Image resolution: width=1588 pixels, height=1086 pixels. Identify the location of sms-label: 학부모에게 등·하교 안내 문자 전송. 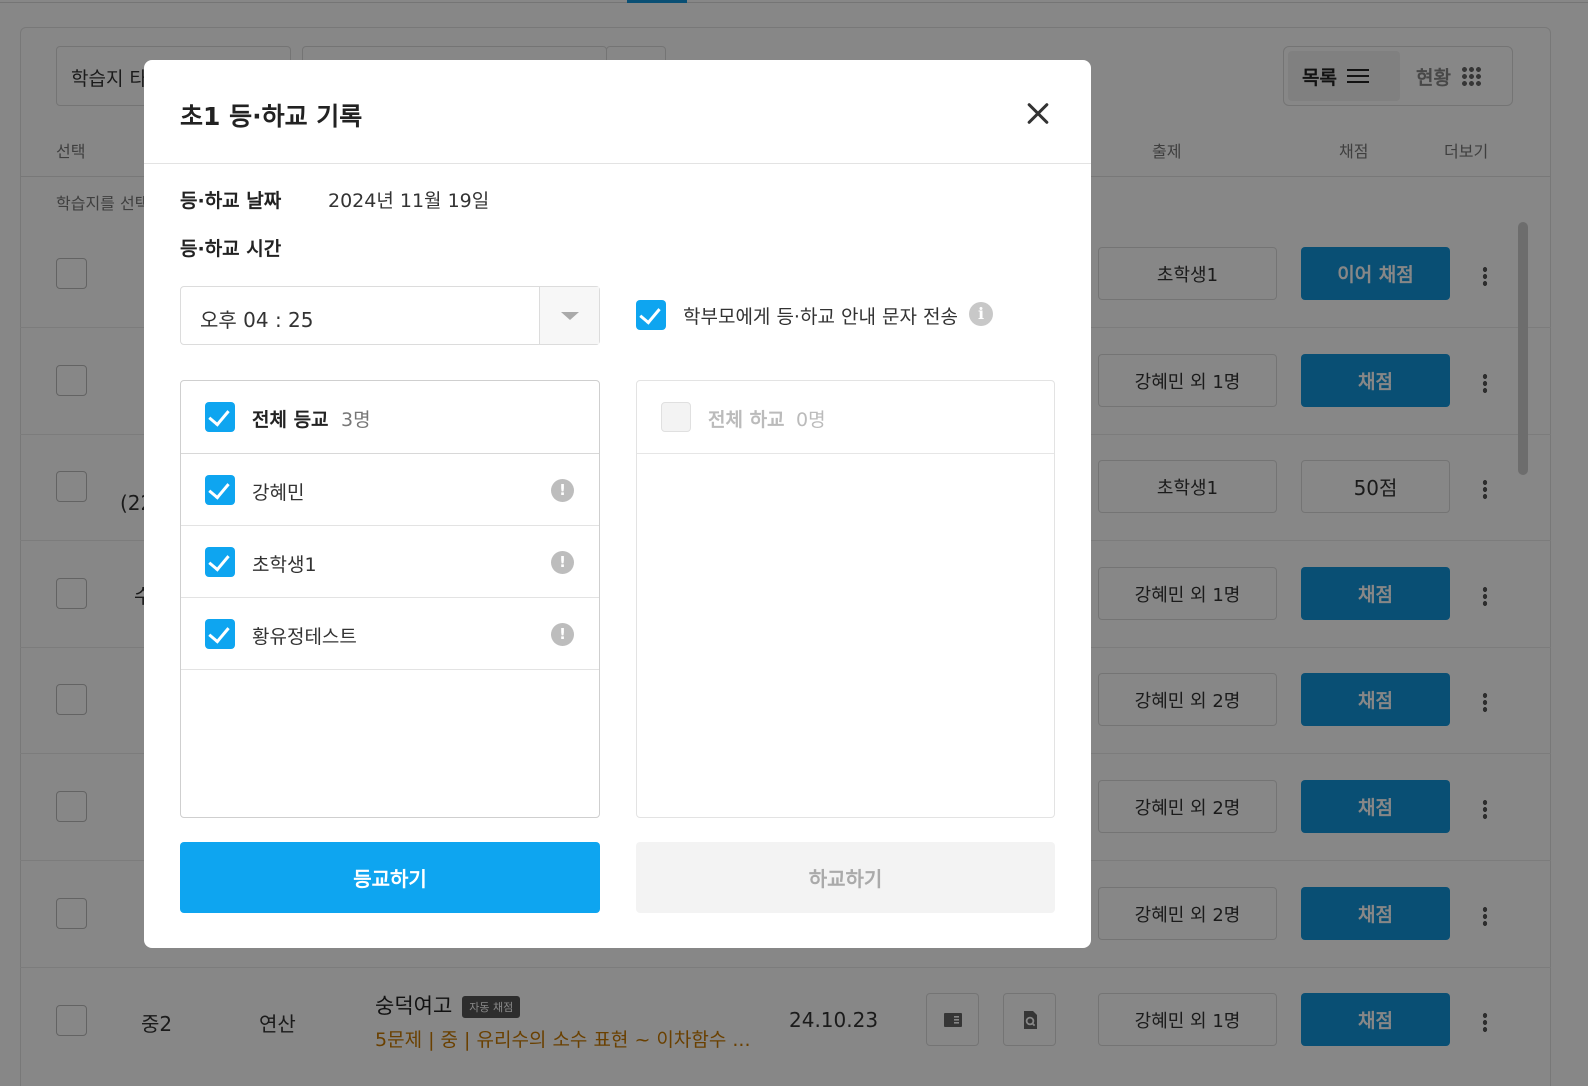
(820, 317).